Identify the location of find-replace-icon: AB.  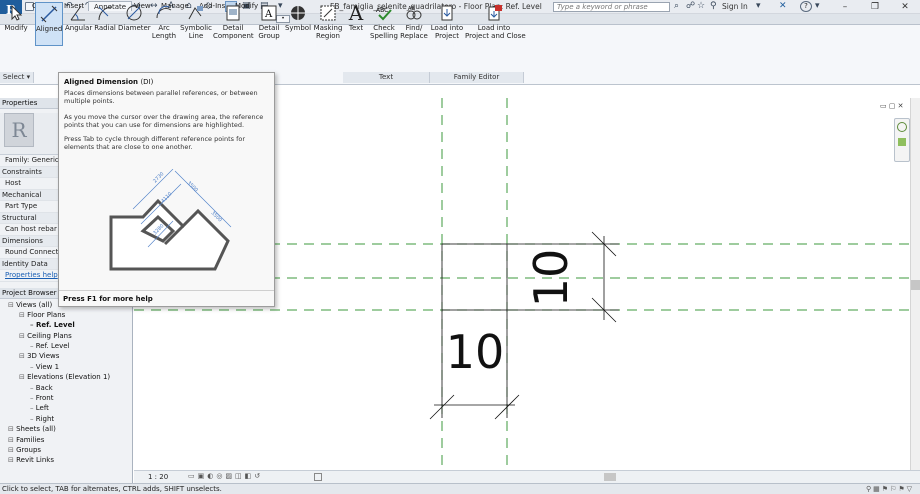
(414, 13).